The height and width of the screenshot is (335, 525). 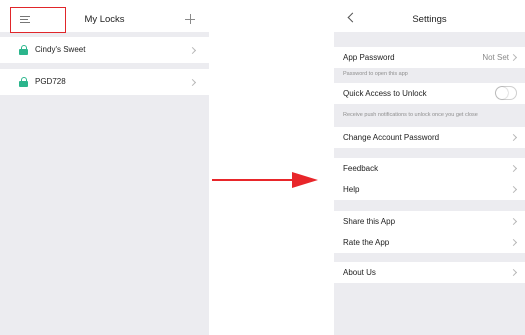 What do you see at coordinates (351, 189) in the screenshot?
I see `help-label: Help` at bounding box center [351, 189].